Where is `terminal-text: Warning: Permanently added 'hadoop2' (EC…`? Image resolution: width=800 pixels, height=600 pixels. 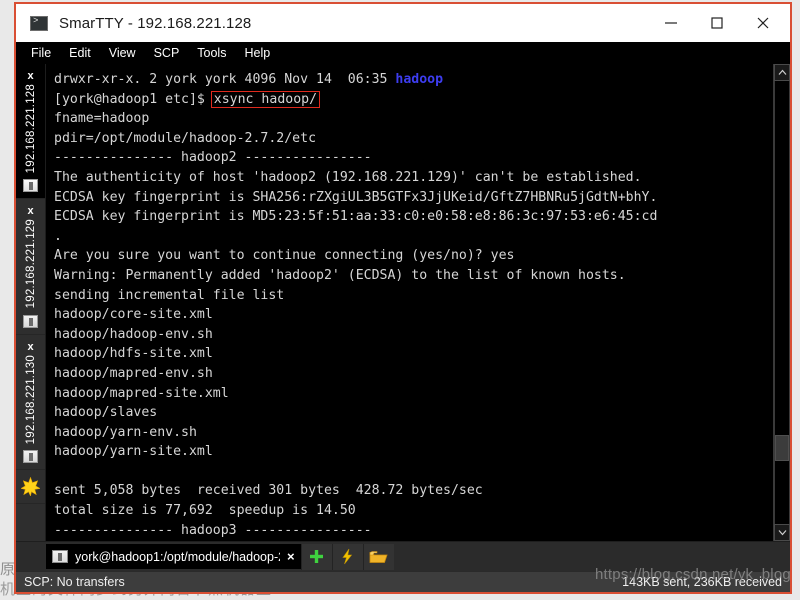 terminal-text: Warning: Permanently added 'hadoop2' (EC… is located at coordinates (340, 275).